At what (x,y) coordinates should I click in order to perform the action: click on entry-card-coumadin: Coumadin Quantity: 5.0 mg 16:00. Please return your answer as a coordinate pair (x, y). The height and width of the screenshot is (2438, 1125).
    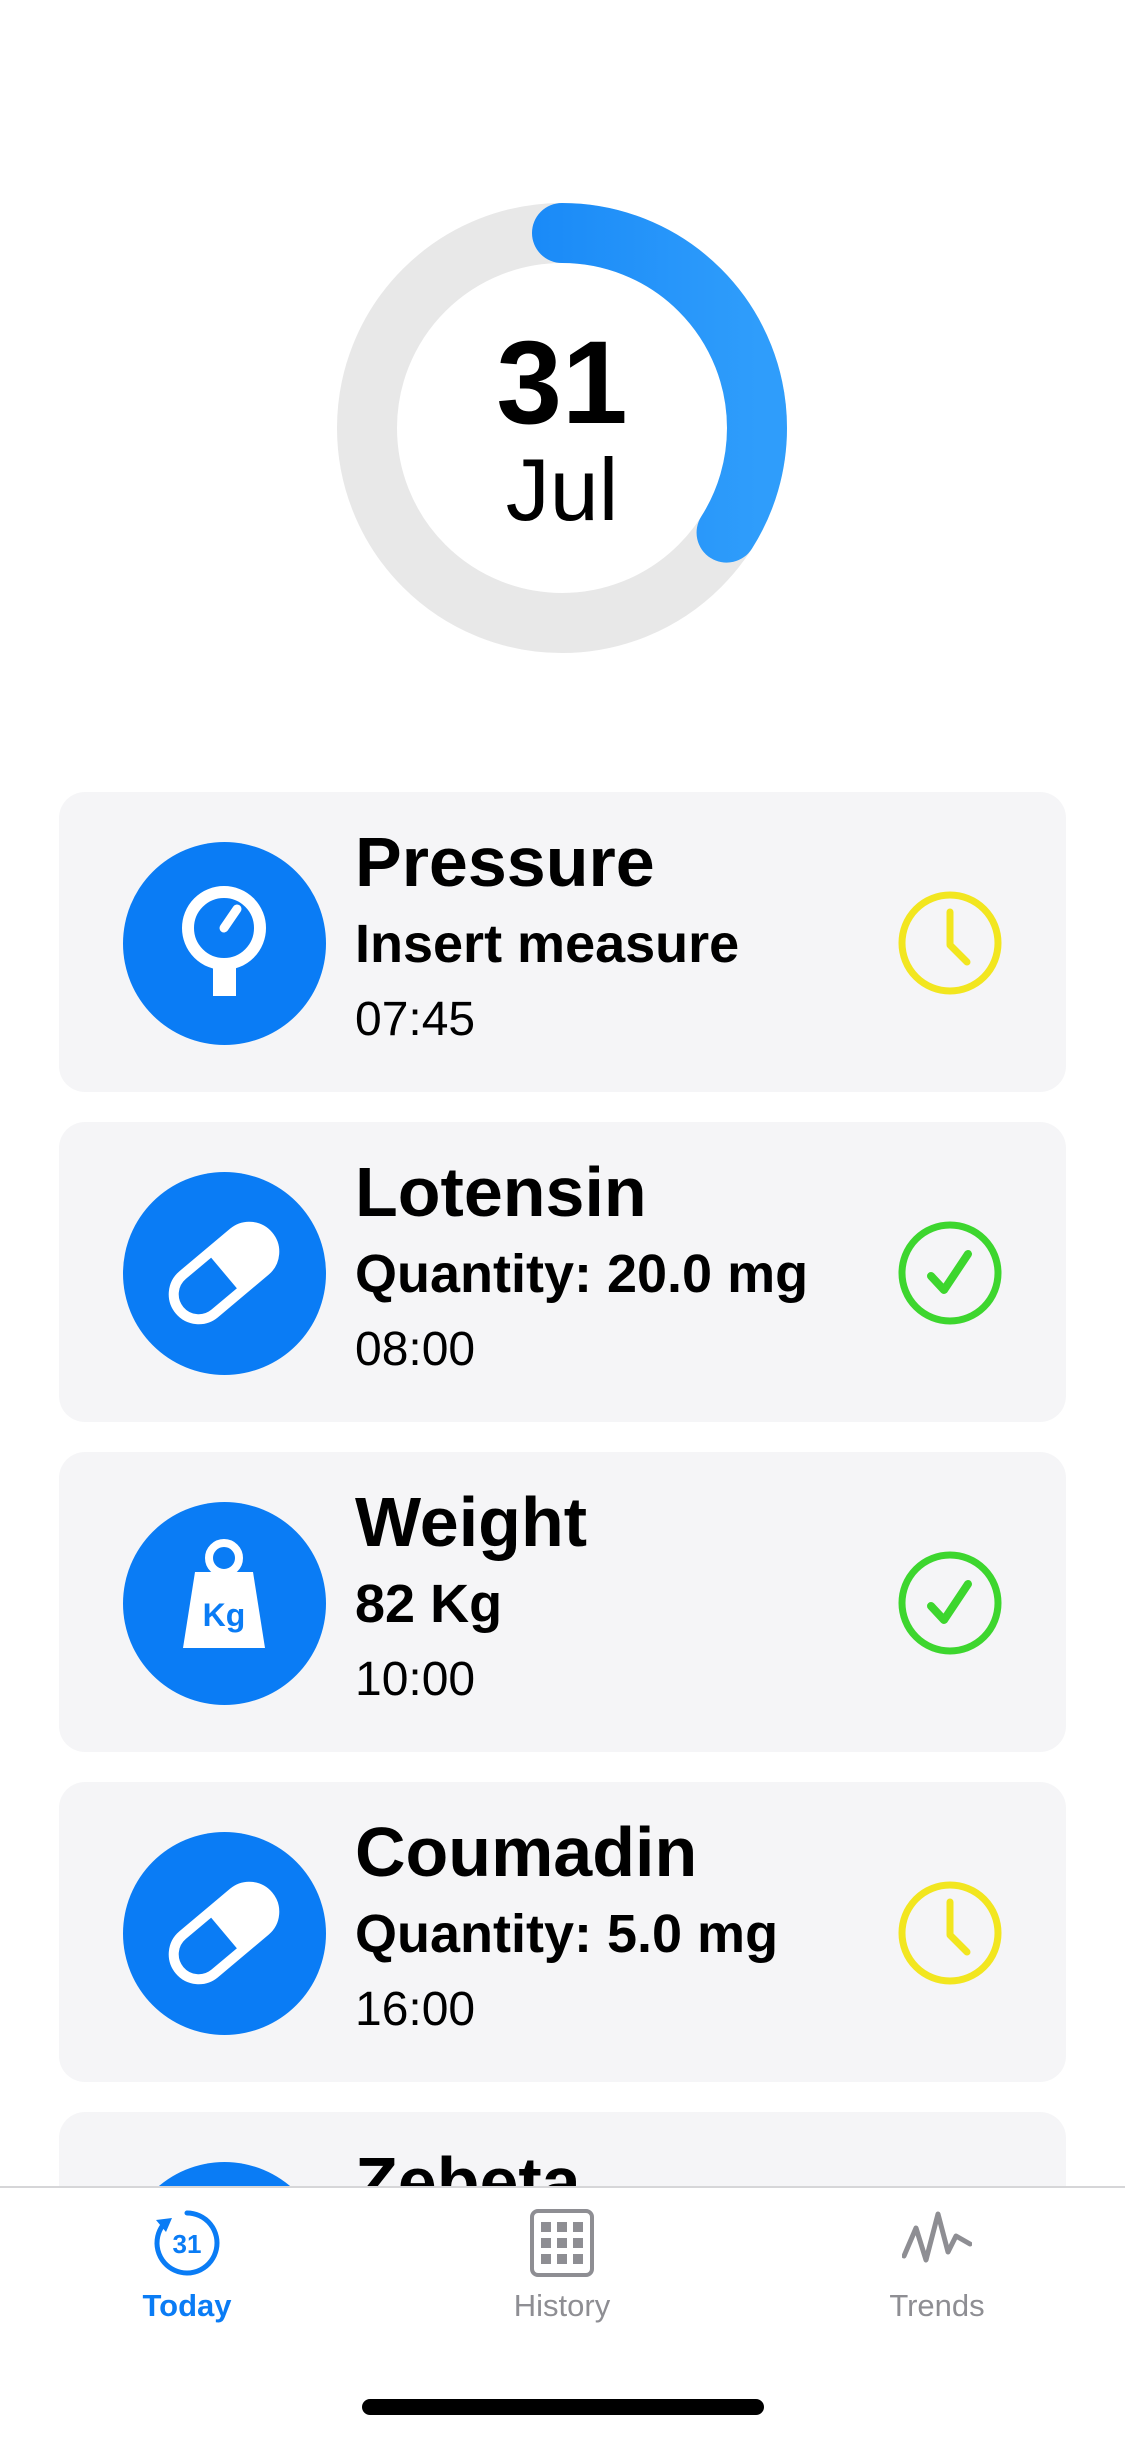
    Looking at the image, I should click on (562, 1932).